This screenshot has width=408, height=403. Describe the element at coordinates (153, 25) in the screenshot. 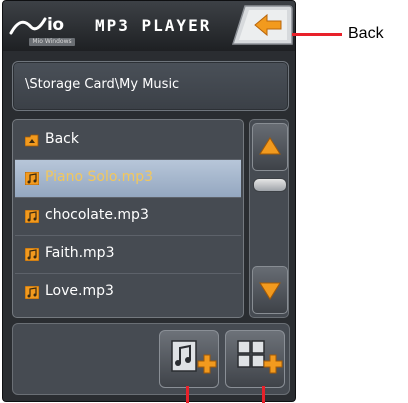

I see `page-title: MP3 PLAYER` at that location.